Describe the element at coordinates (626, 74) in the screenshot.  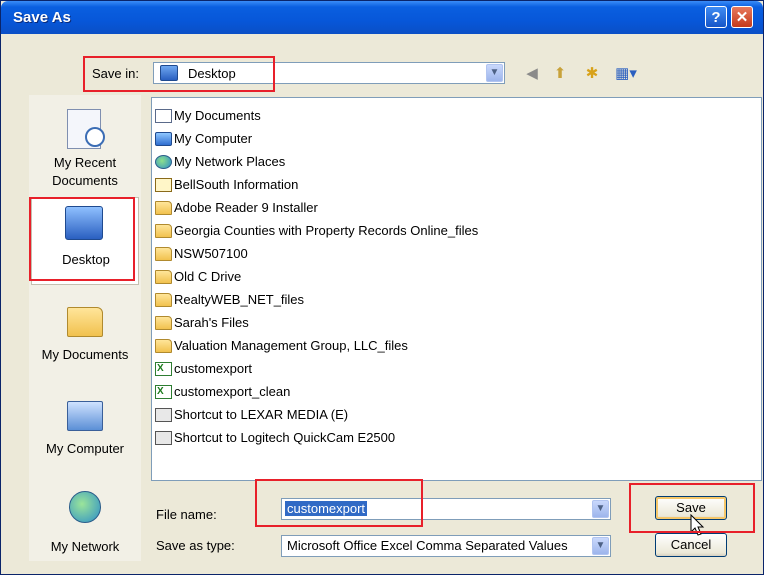
I see `views-menu-icon: ▦▾` at that location.